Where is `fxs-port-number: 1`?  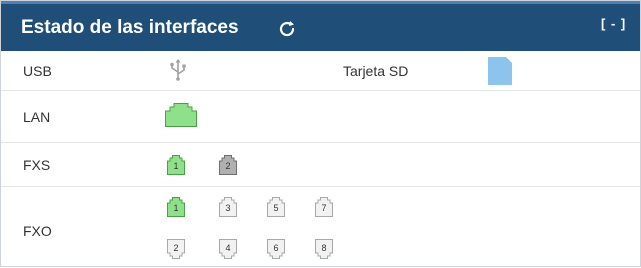 fxs-port-number: 1 is located at coordinates (176, 166).